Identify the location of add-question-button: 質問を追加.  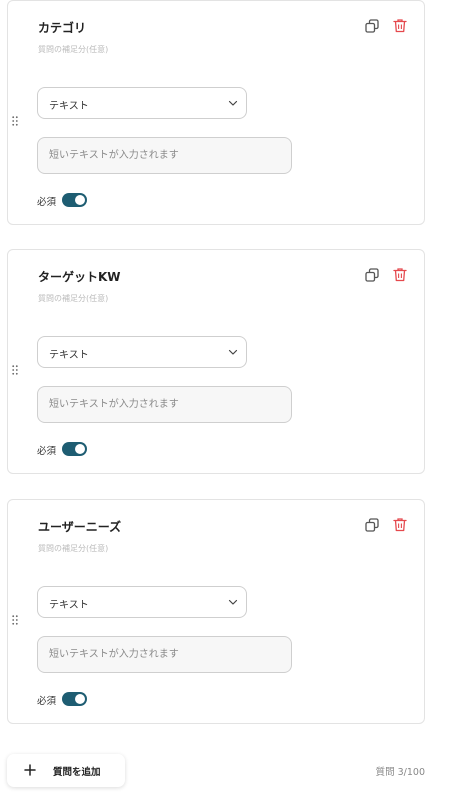
(66, 770).